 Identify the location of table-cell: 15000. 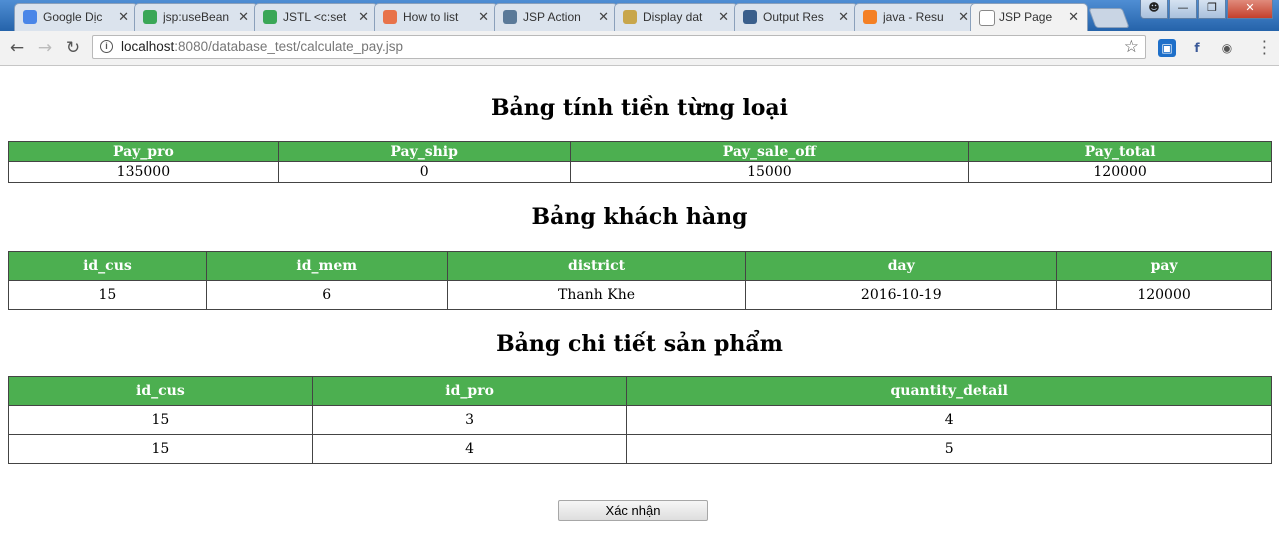
(769, 172).